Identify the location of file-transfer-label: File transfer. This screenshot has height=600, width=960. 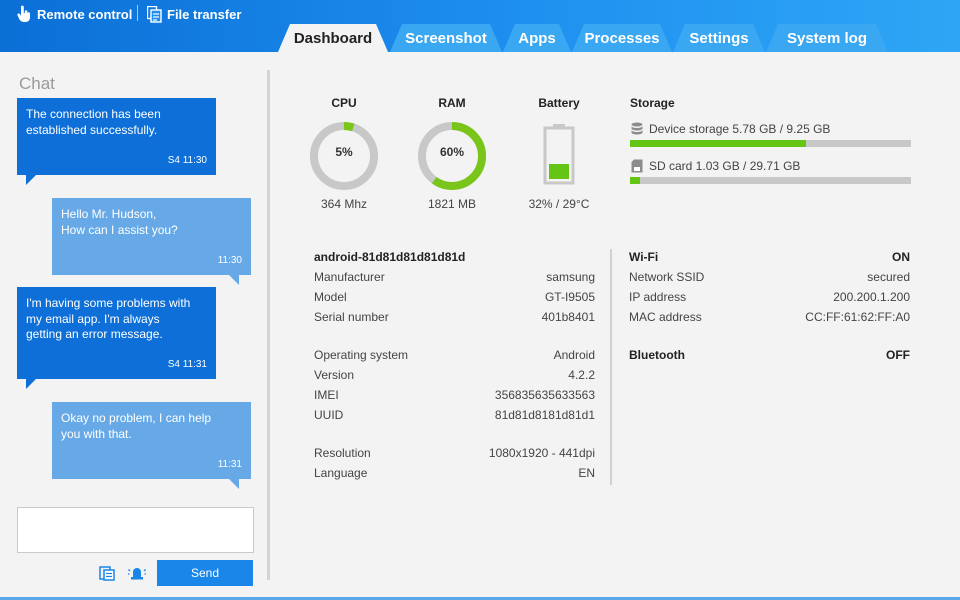
(204, 14).